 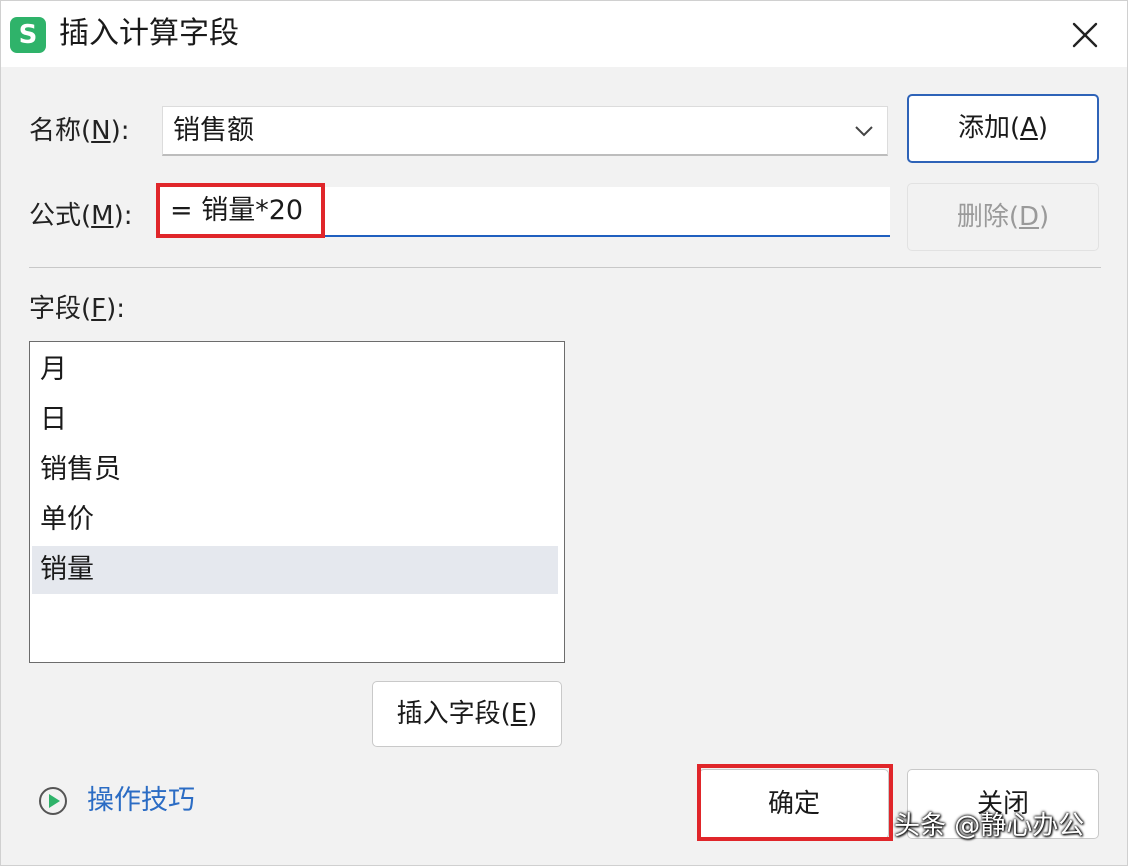 I want to click on section-divider, so click(x=565, y=267).